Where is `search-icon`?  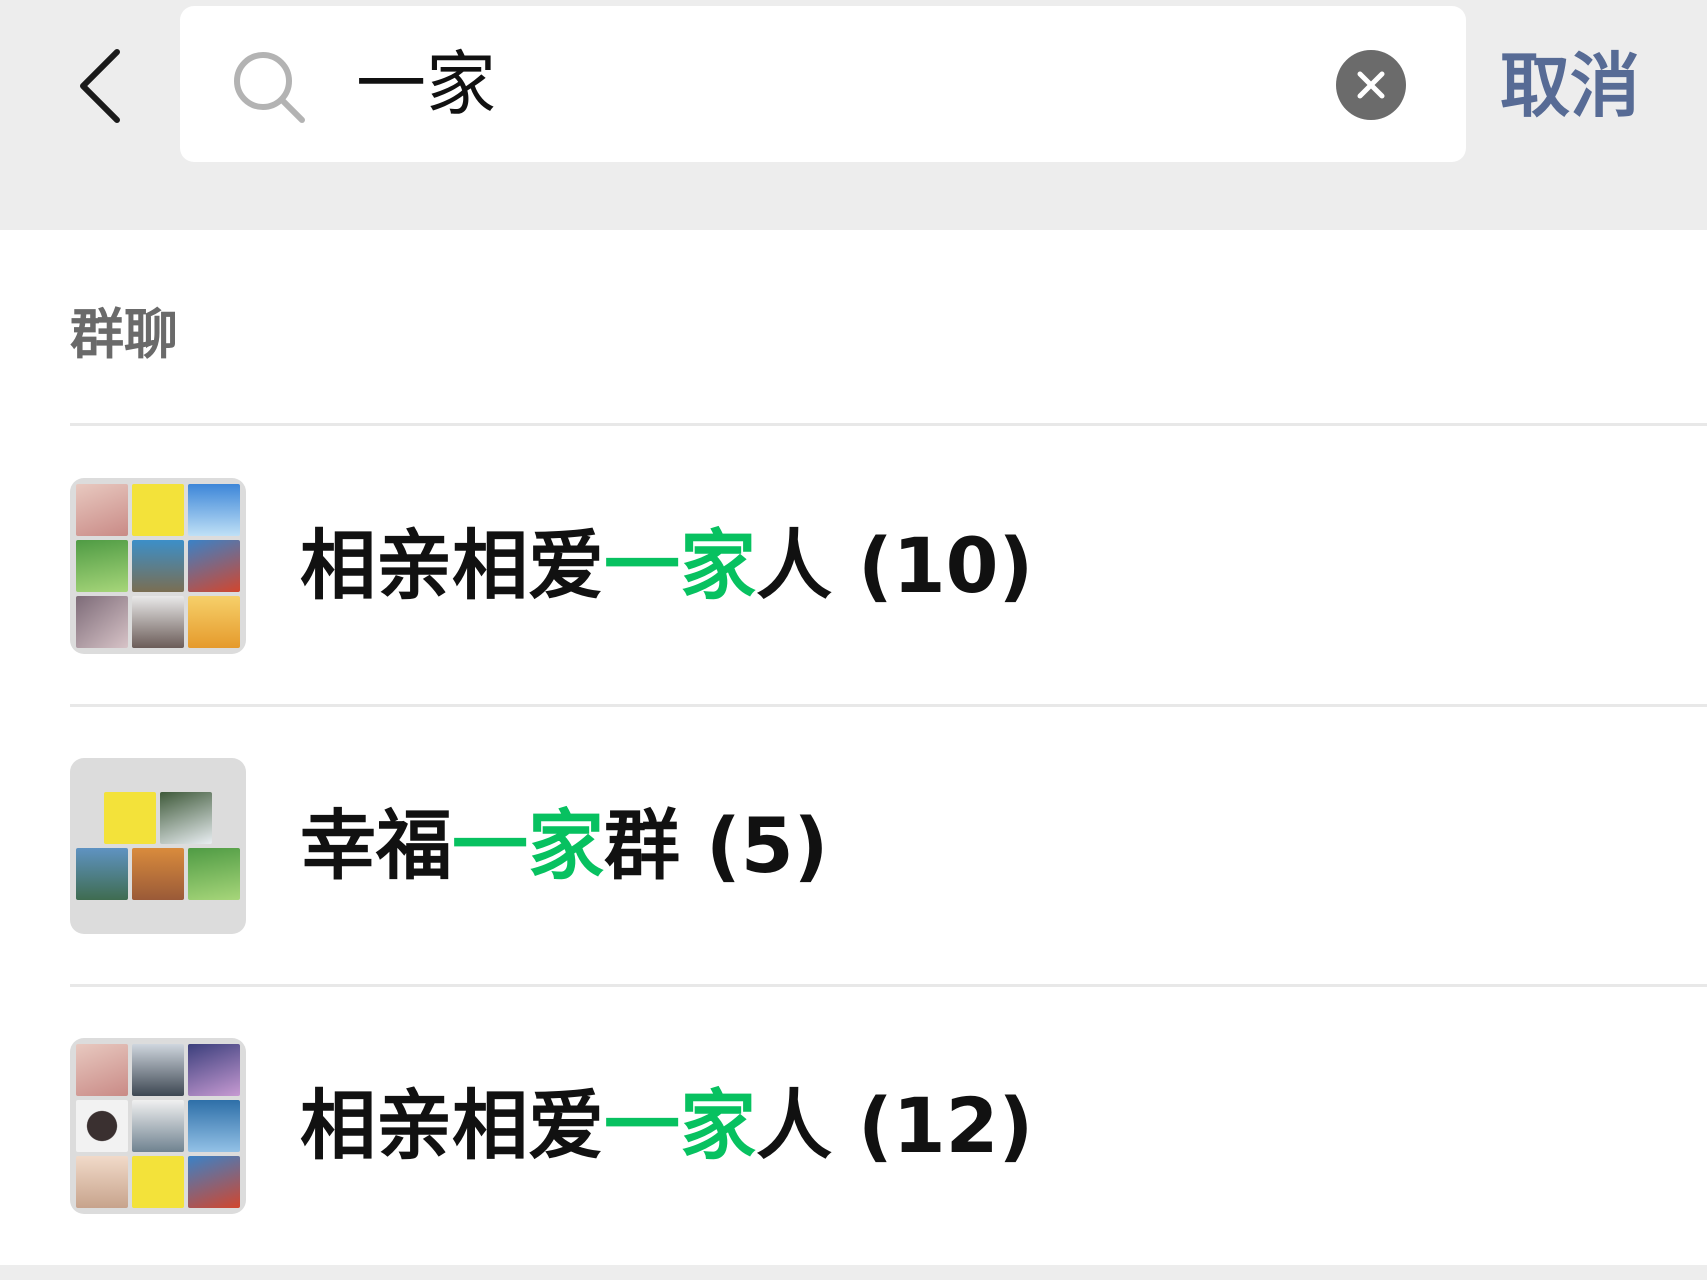
search-icon is located at coordinates (269, 87).